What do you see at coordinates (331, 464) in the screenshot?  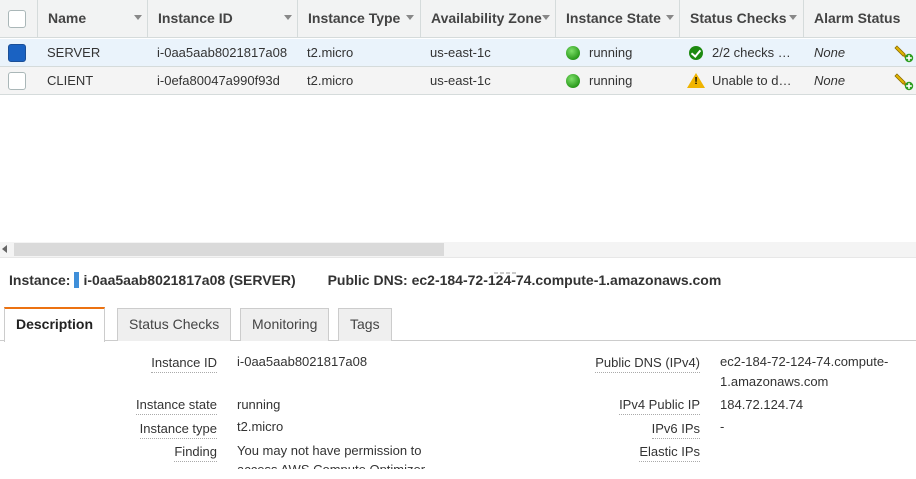 I see `detail-value-finding-line2: access AWS Compute Optimizer` at bounding box center [331, 464].